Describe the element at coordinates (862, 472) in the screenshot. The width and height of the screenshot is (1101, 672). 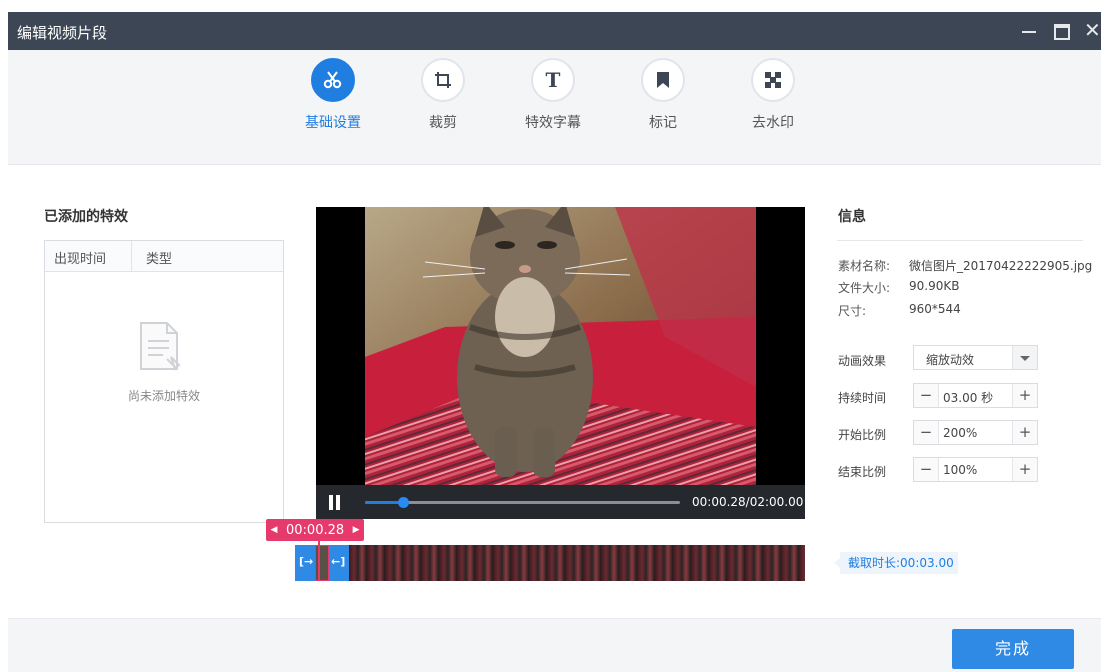
I see `end-scale-label: 结束比例` at that location.